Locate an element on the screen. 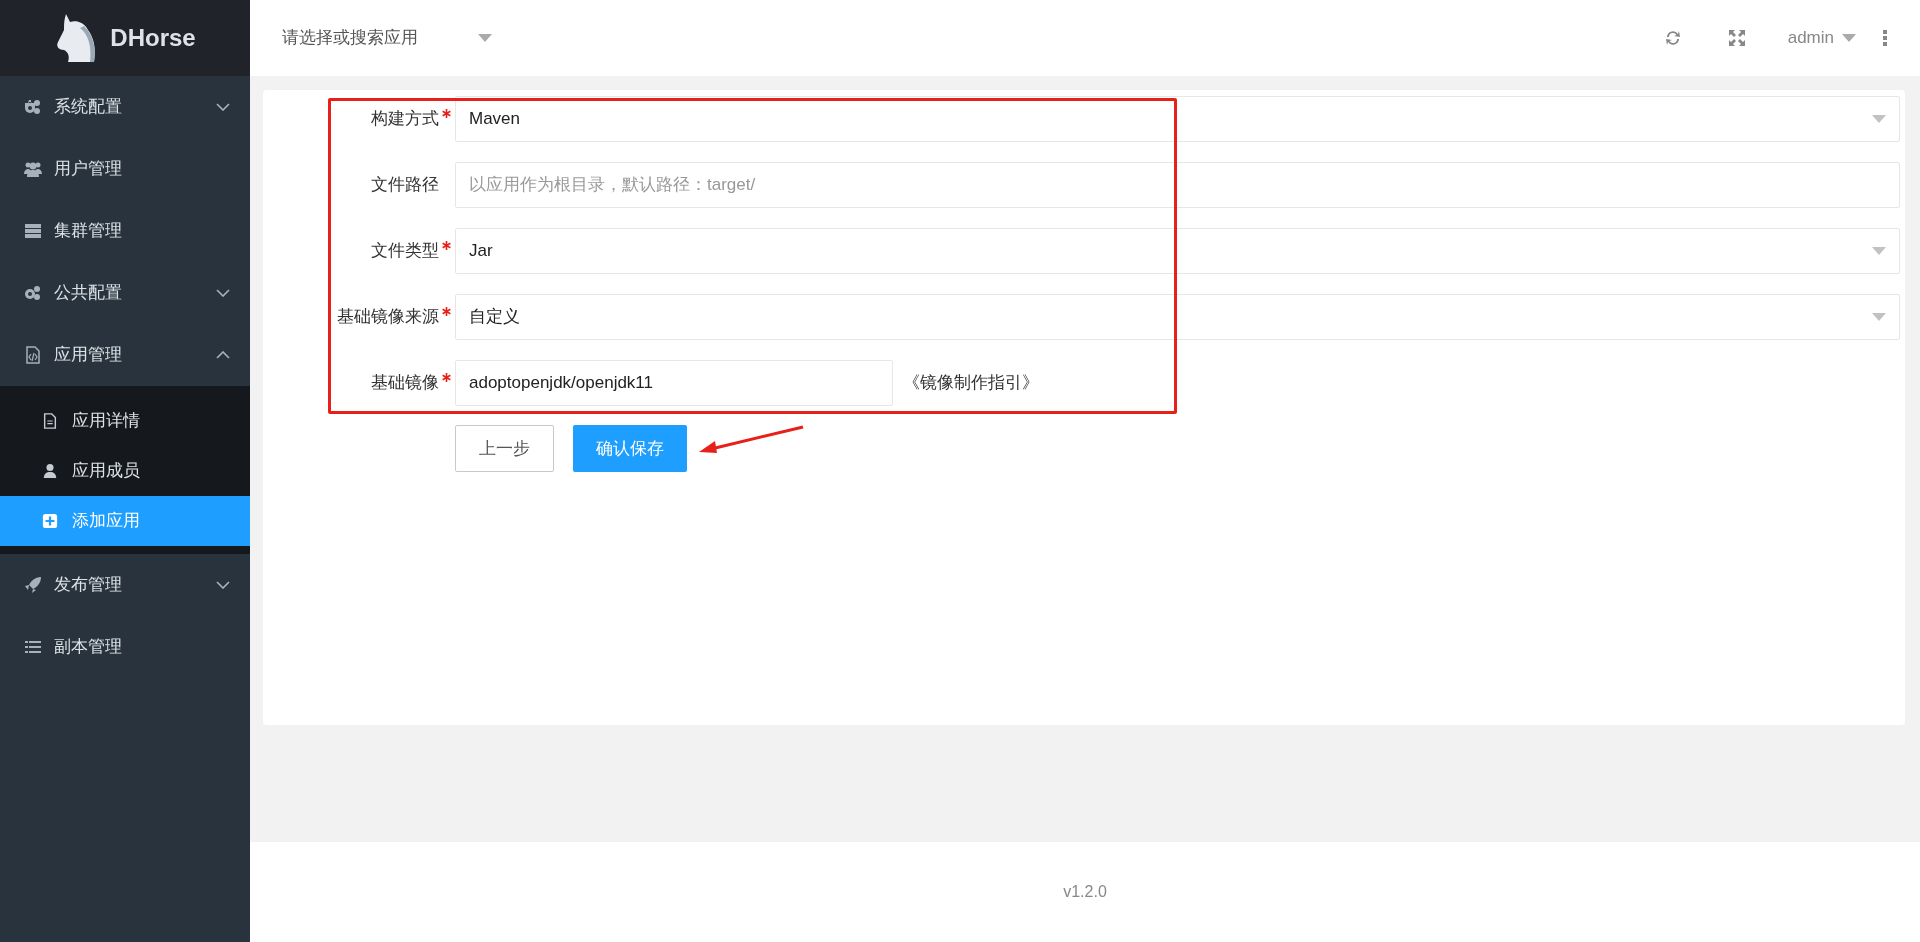 The width and height of the screenshot is (1920, 942). field-label: 基础镜像 is located at coordinates (405, 383).